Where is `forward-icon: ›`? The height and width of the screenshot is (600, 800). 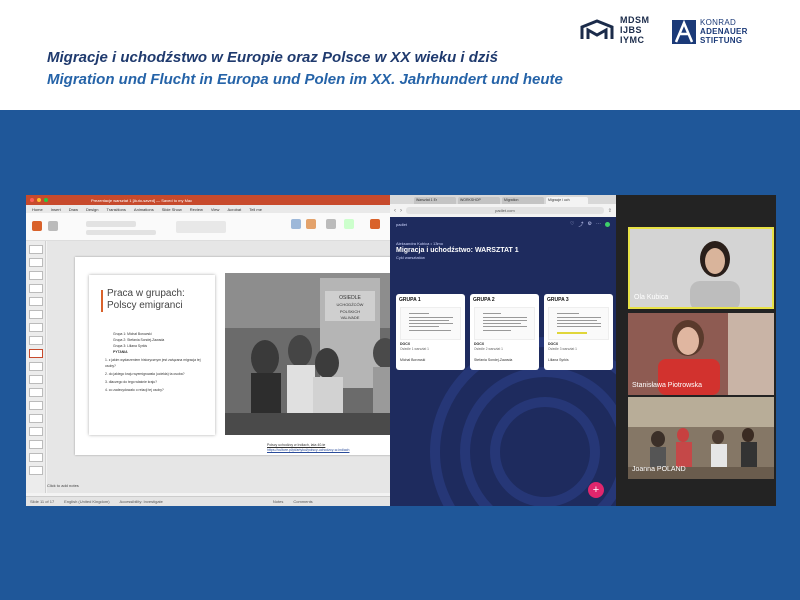
forward-icon: › is located at coordinates (401, 211).